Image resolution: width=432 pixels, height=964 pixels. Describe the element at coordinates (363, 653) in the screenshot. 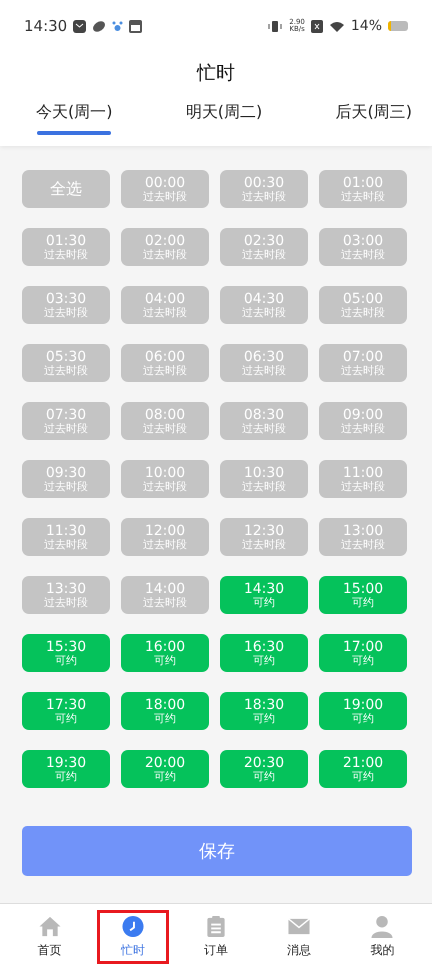

I see `time-slot: 17:00 可约` at that location.